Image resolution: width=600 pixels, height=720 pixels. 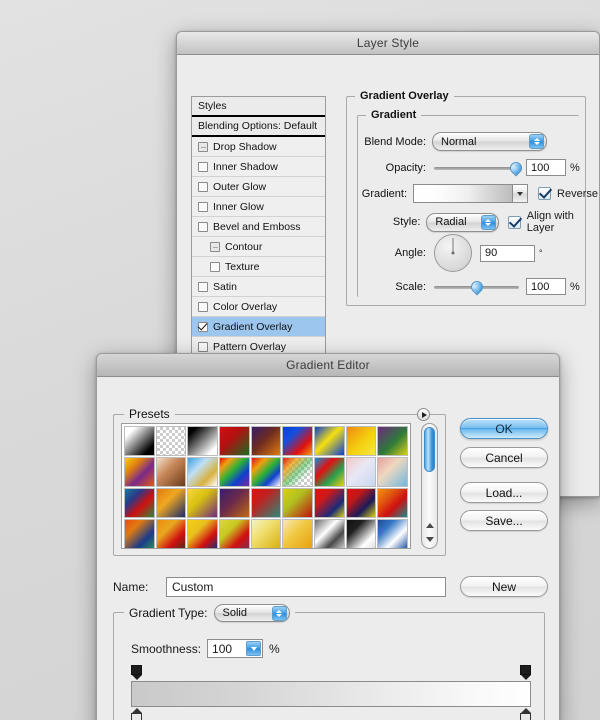 What do you see at coordinates (489, 141) in the screenshot?
I see `blend-mode-select: Normal` at bounding box center [489, 141].